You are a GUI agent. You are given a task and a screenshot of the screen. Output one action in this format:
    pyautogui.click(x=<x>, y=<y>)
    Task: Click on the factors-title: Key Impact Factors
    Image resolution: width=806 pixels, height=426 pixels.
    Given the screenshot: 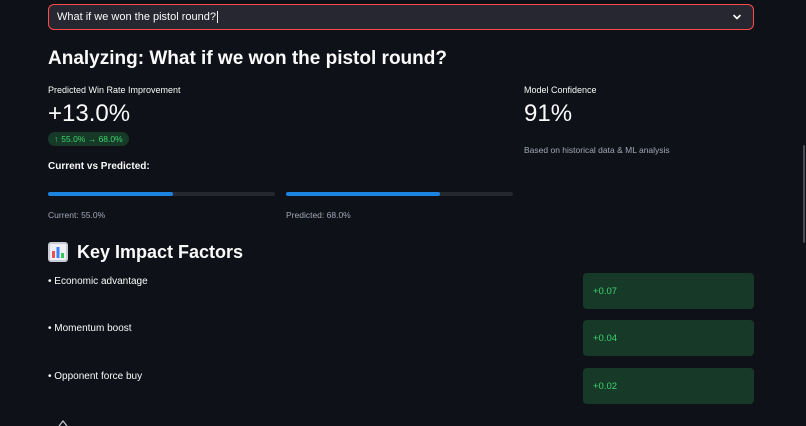 What is the action you would take?
    pyautogui.click(x=160, y=251)
    